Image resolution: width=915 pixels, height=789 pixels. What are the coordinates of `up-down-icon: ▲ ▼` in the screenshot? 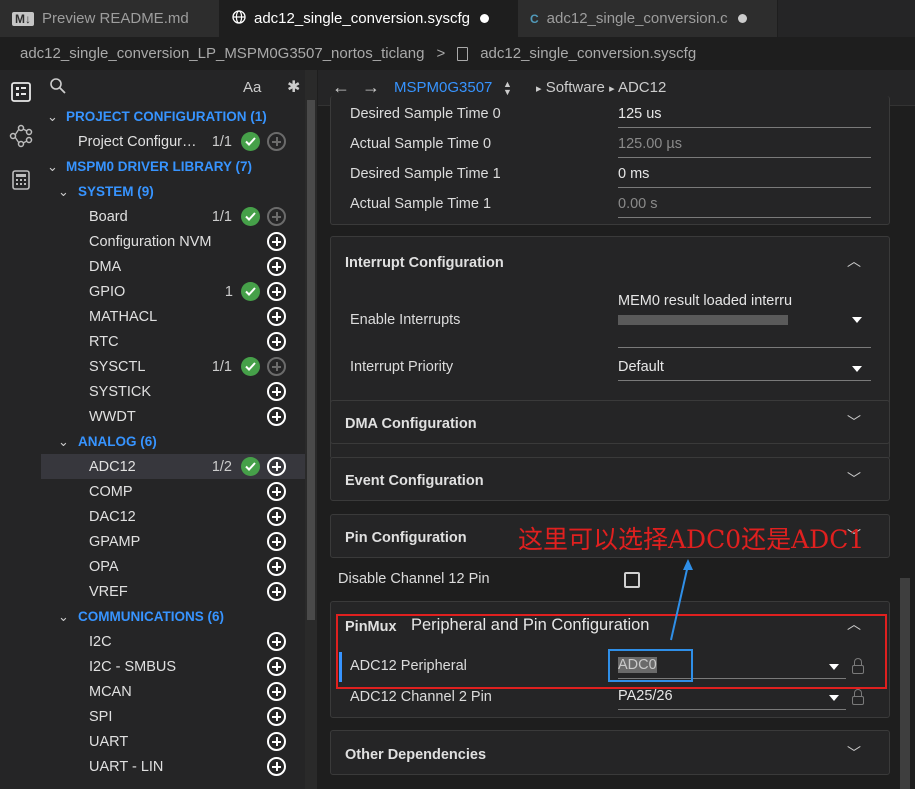 It's located at (507, 87).